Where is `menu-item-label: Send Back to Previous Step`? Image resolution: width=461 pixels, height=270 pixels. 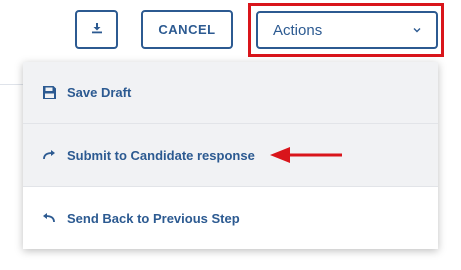 menu-item-label: Send Back to Previous Step is located at coordinates (153, 218).